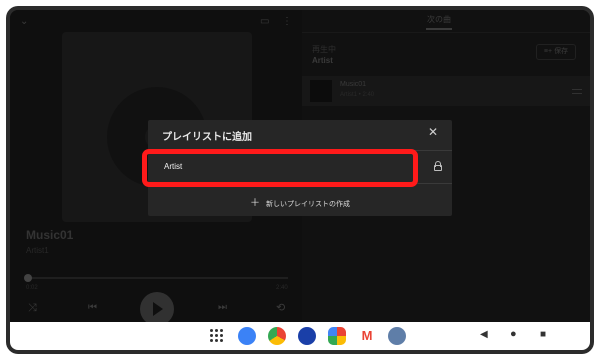 The image size is (600, 360). I want to click on play-button, so click(157, 309).